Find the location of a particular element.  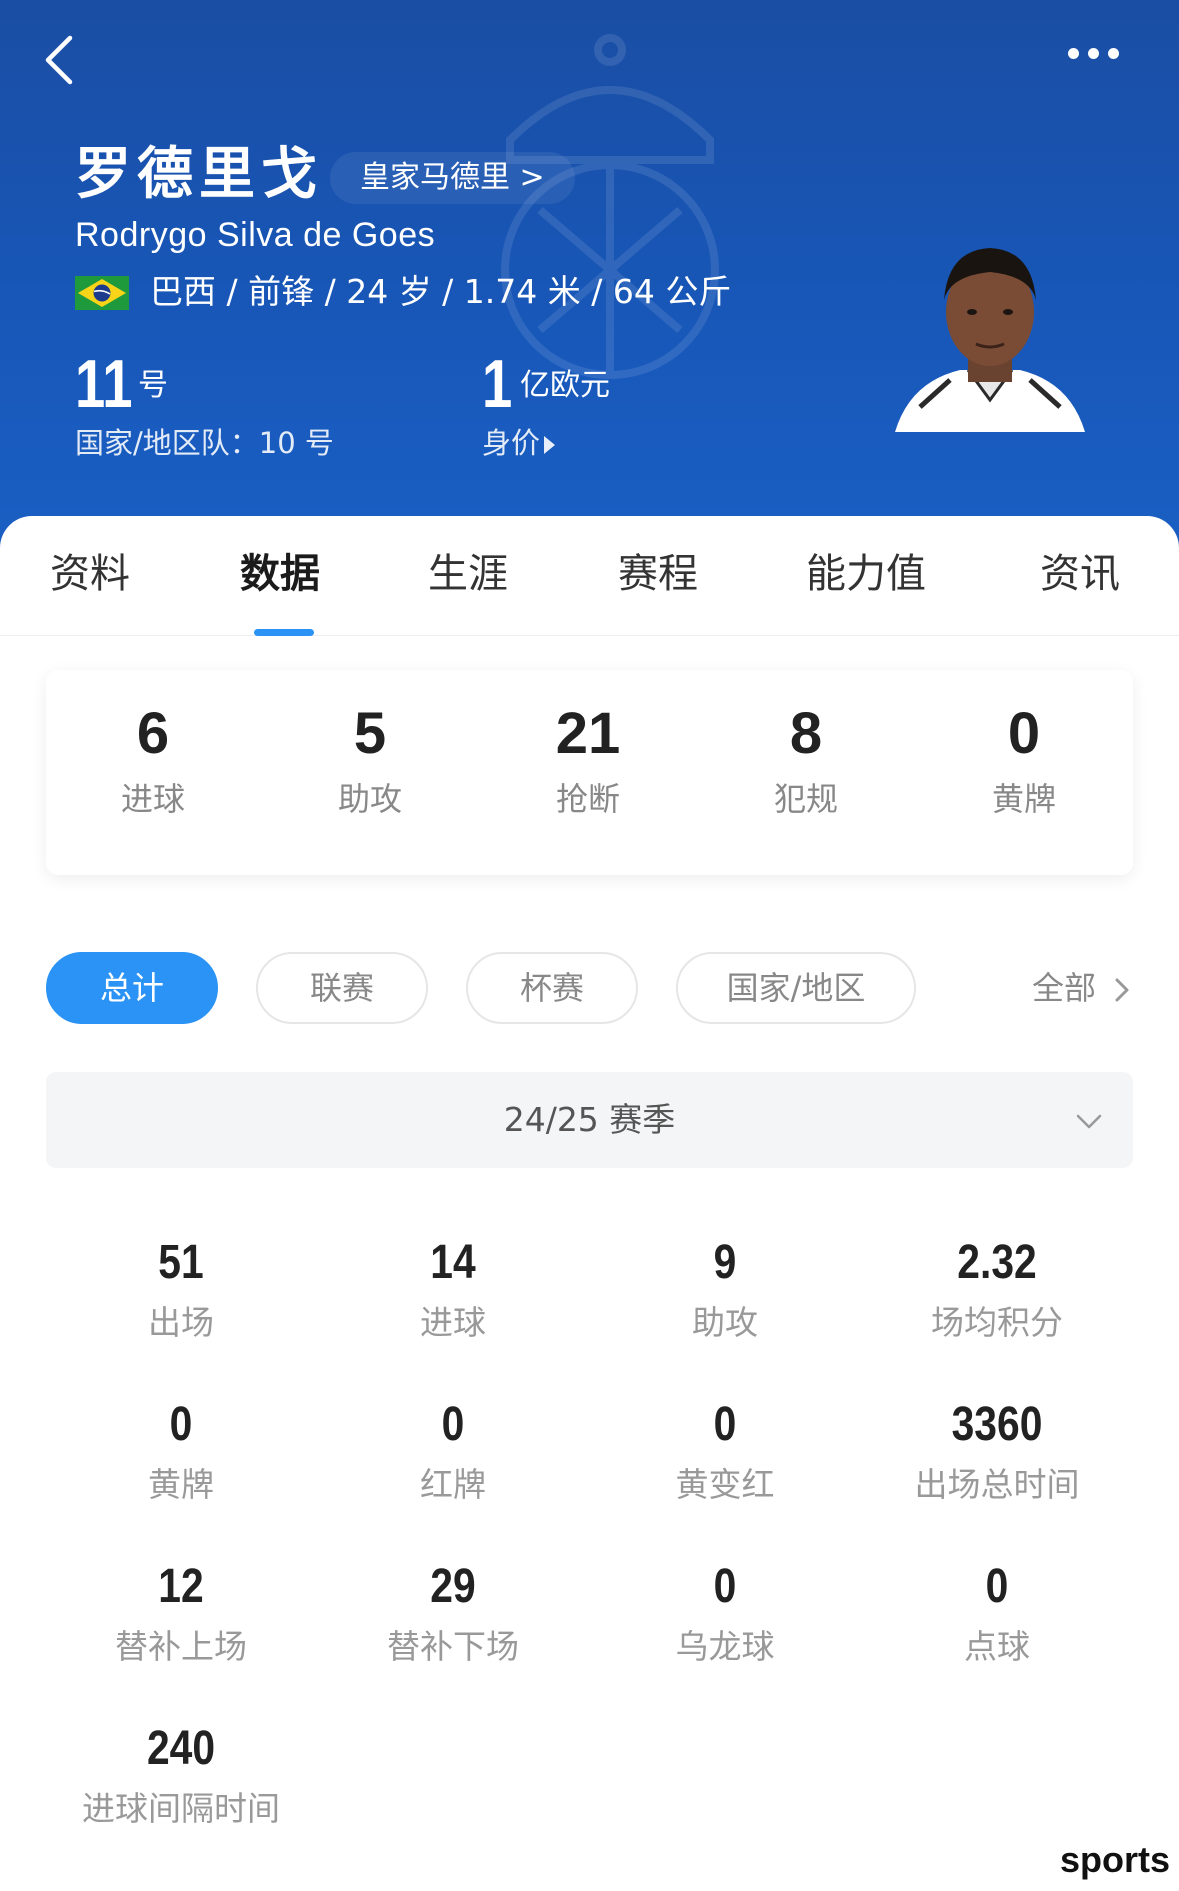

tab-career: 生涯 is located at coordinates (468, 574).